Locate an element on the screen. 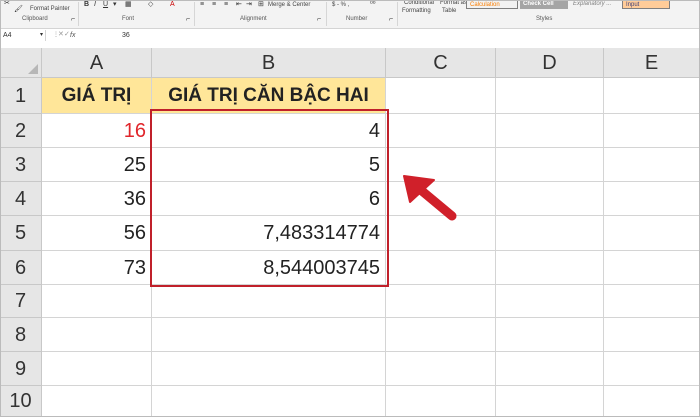  cell-a9 is located at coordinates (97, 369).